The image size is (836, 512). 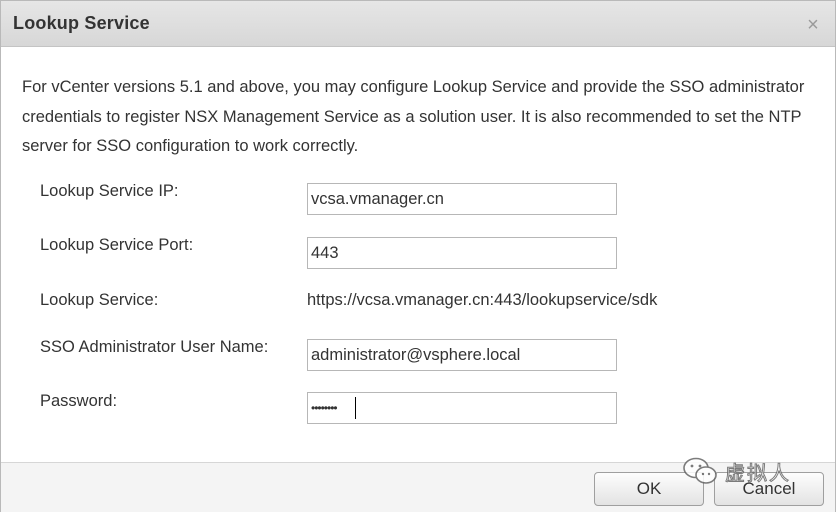 What do you see at coordinates (700, 470) in the screenshot?
I see `wechat-icon` at bounding box center [700, 470].